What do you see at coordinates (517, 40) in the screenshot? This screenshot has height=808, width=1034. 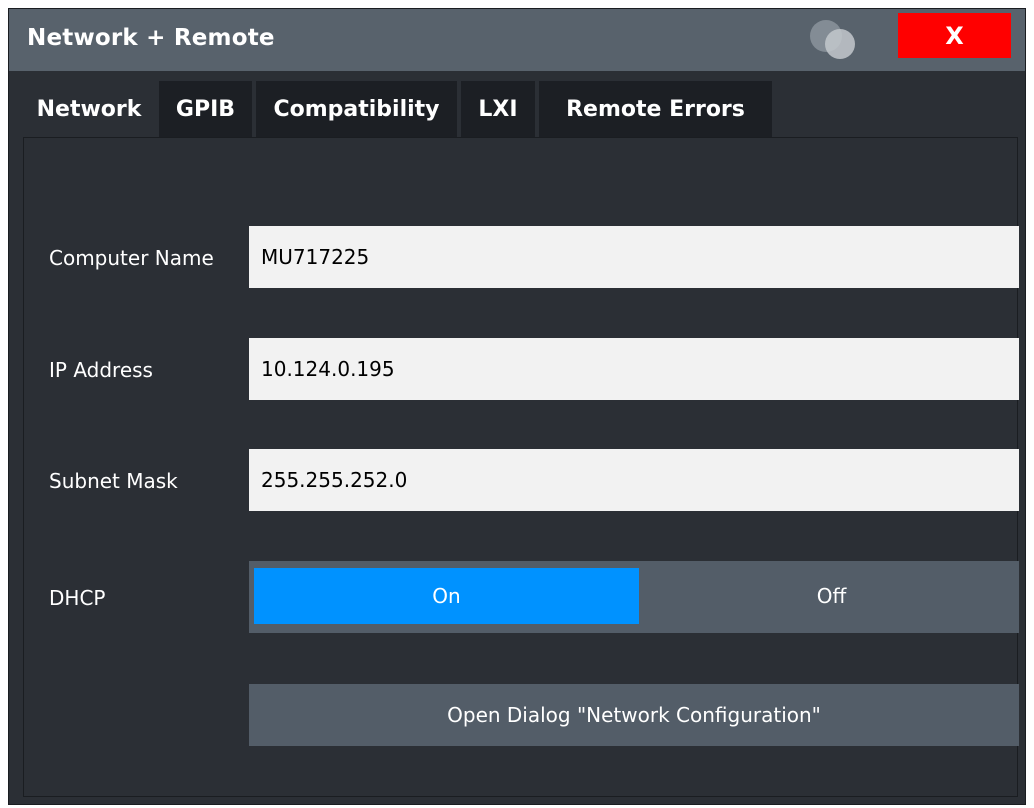 I see `title-bar: Network + Remote X` at bounding box center [517, 40].